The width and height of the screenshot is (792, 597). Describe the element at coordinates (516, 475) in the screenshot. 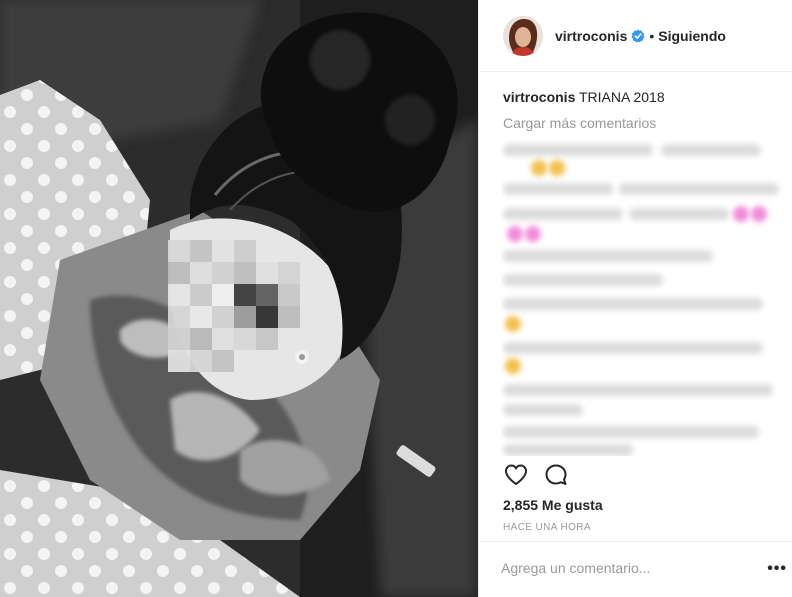

I see `heart-icon` at that location.